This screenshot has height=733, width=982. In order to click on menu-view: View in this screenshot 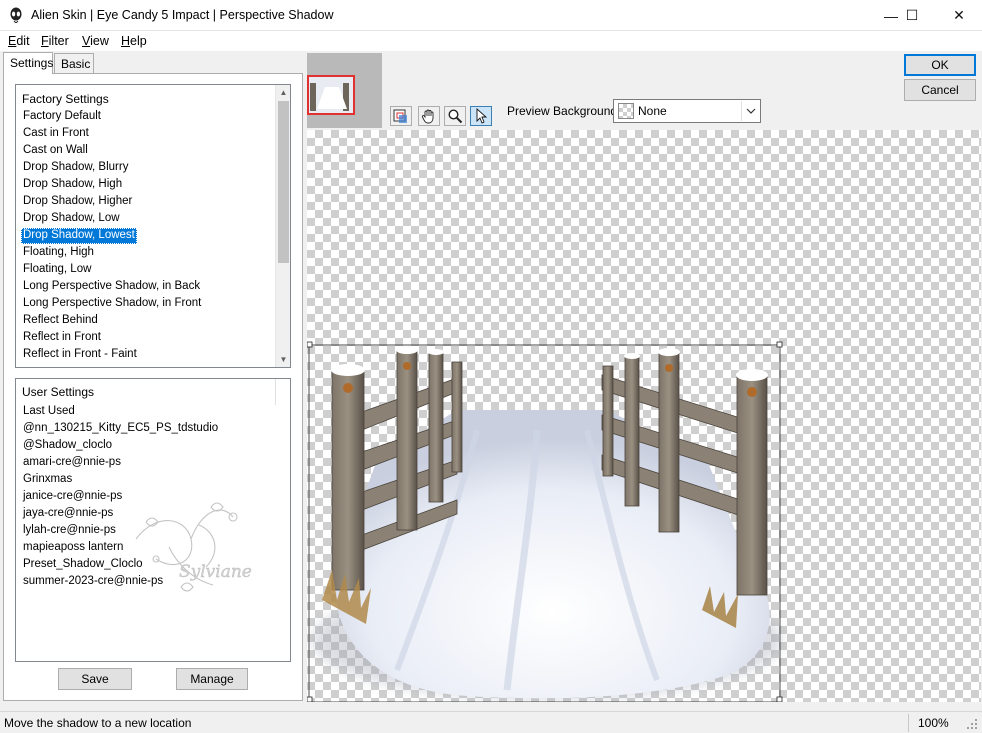, I will do `click(95, 41)`.